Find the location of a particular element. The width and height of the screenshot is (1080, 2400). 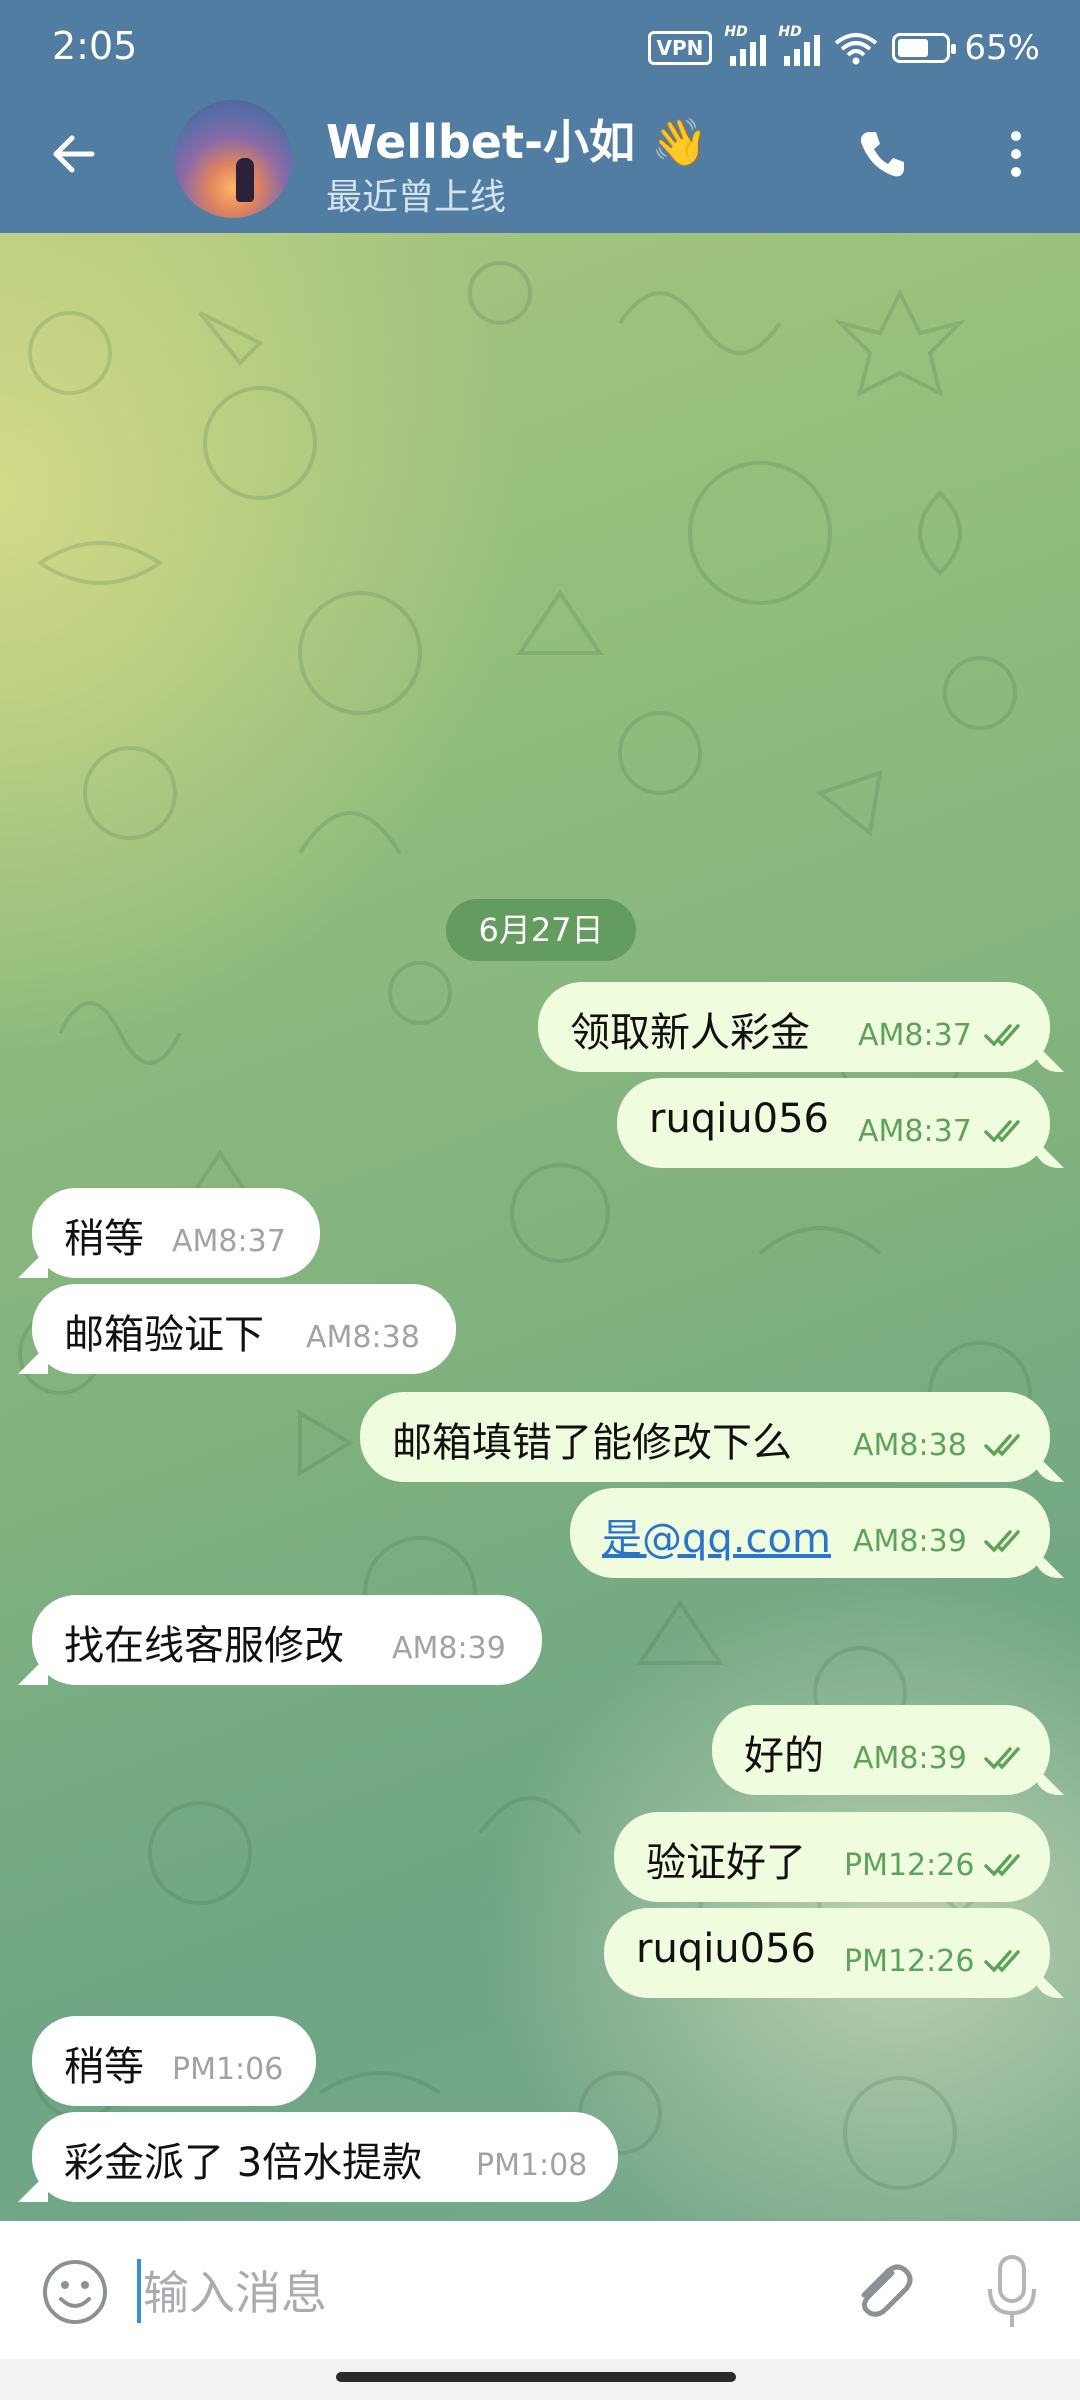

back-arrow-icon is located at coordinates (74, 154).